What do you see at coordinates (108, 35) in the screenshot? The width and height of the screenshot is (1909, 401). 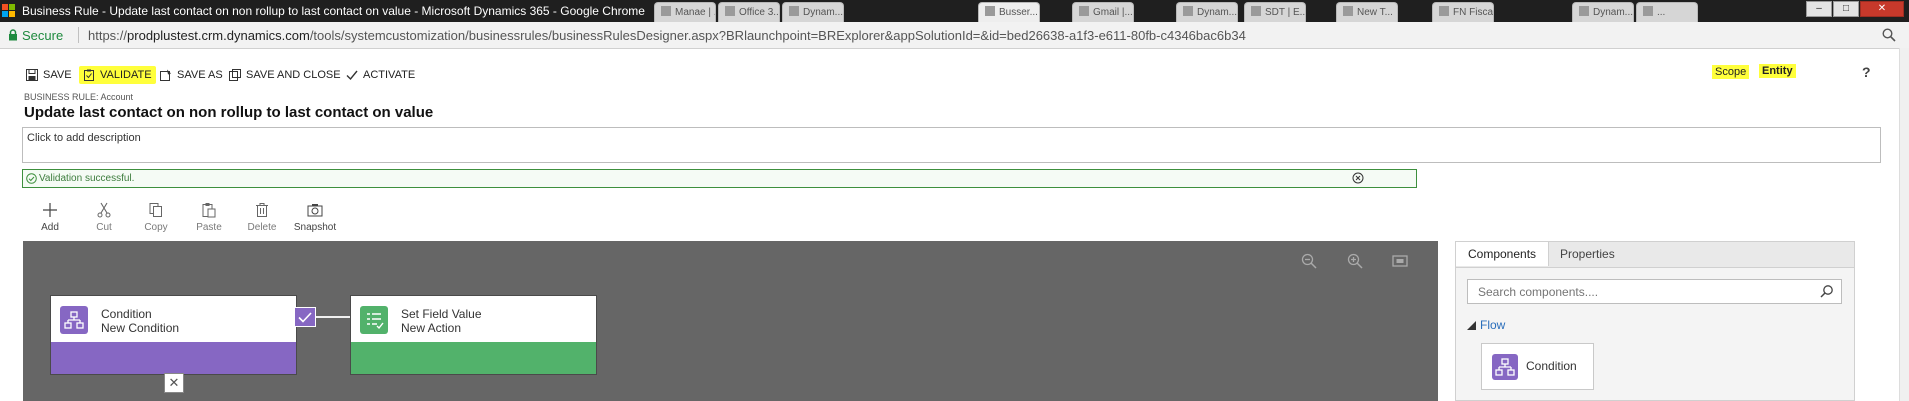 I see `url-scheme: https://` at bounding box center [108, 35].